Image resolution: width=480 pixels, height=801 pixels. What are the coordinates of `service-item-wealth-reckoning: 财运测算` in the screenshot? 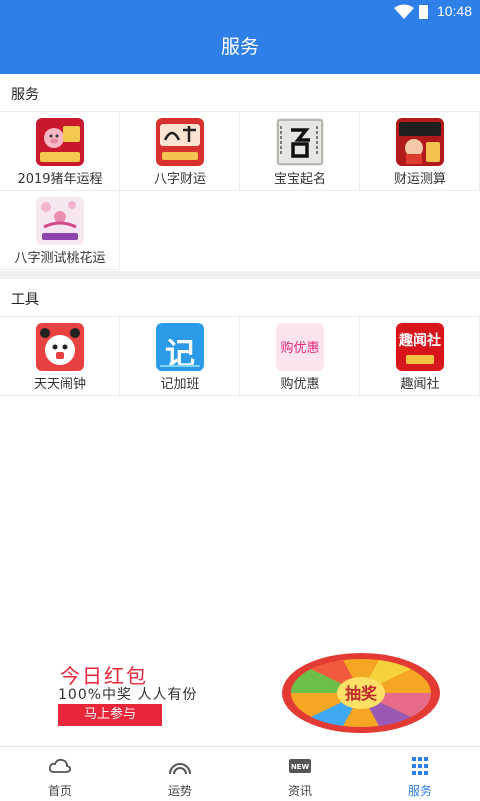 It's located at (420, 151).